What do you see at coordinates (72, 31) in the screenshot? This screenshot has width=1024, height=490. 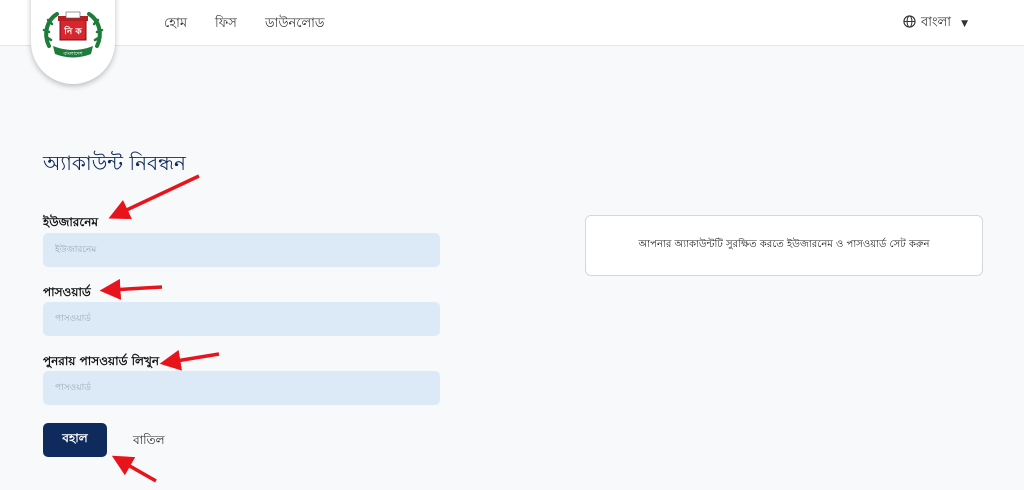 I see `logo-badge-text: নি ক` at bounding box center [72, 31].